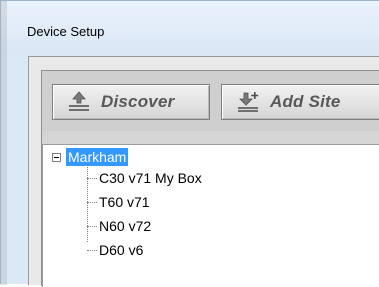 This screenshot has height=287, width=379. I want to click on discover-label: Discover, so click(138, 101).